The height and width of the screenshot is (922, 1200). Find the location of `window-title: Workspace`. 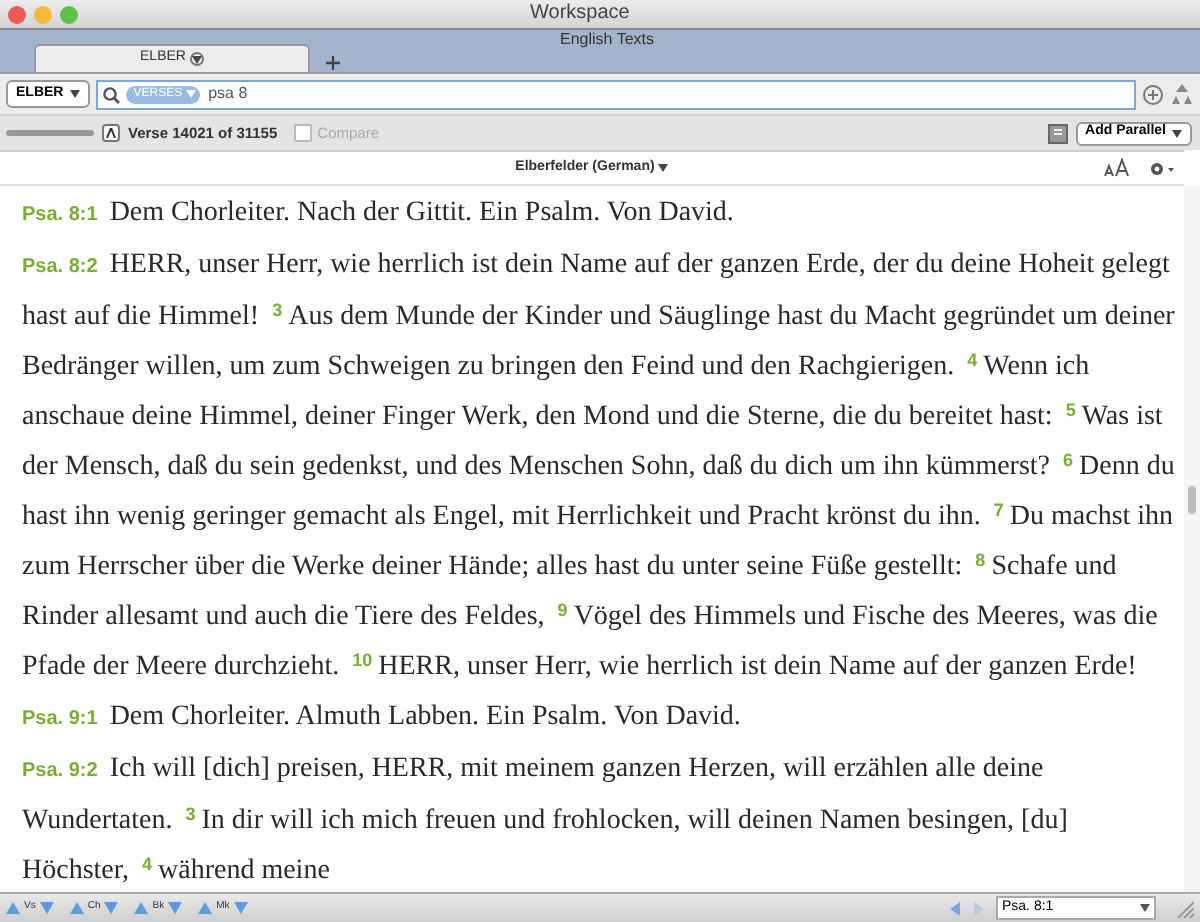

window-title: Workspace is located at coordinates (580, 14).